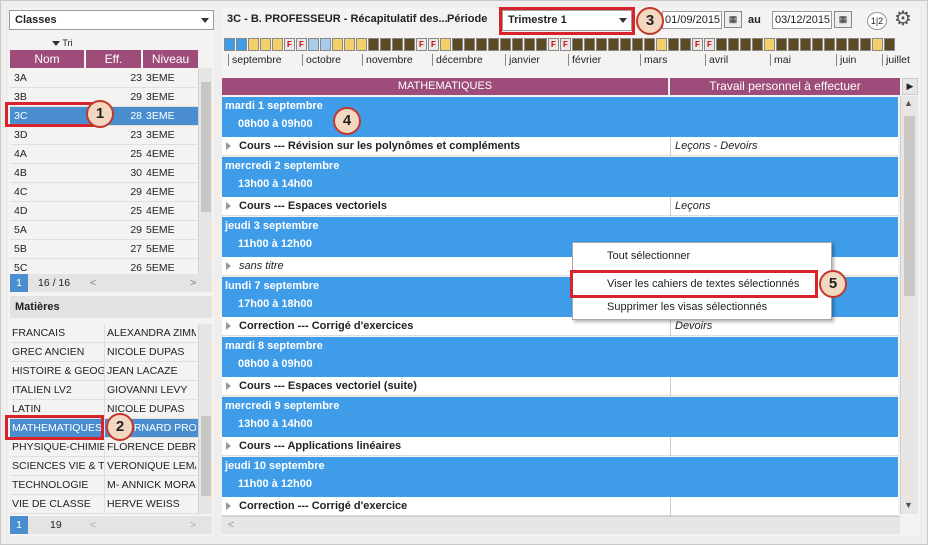  Describe the element at coordinates (903, 19) in the screenshot. I see `gear-icon: ⚙` at that location.